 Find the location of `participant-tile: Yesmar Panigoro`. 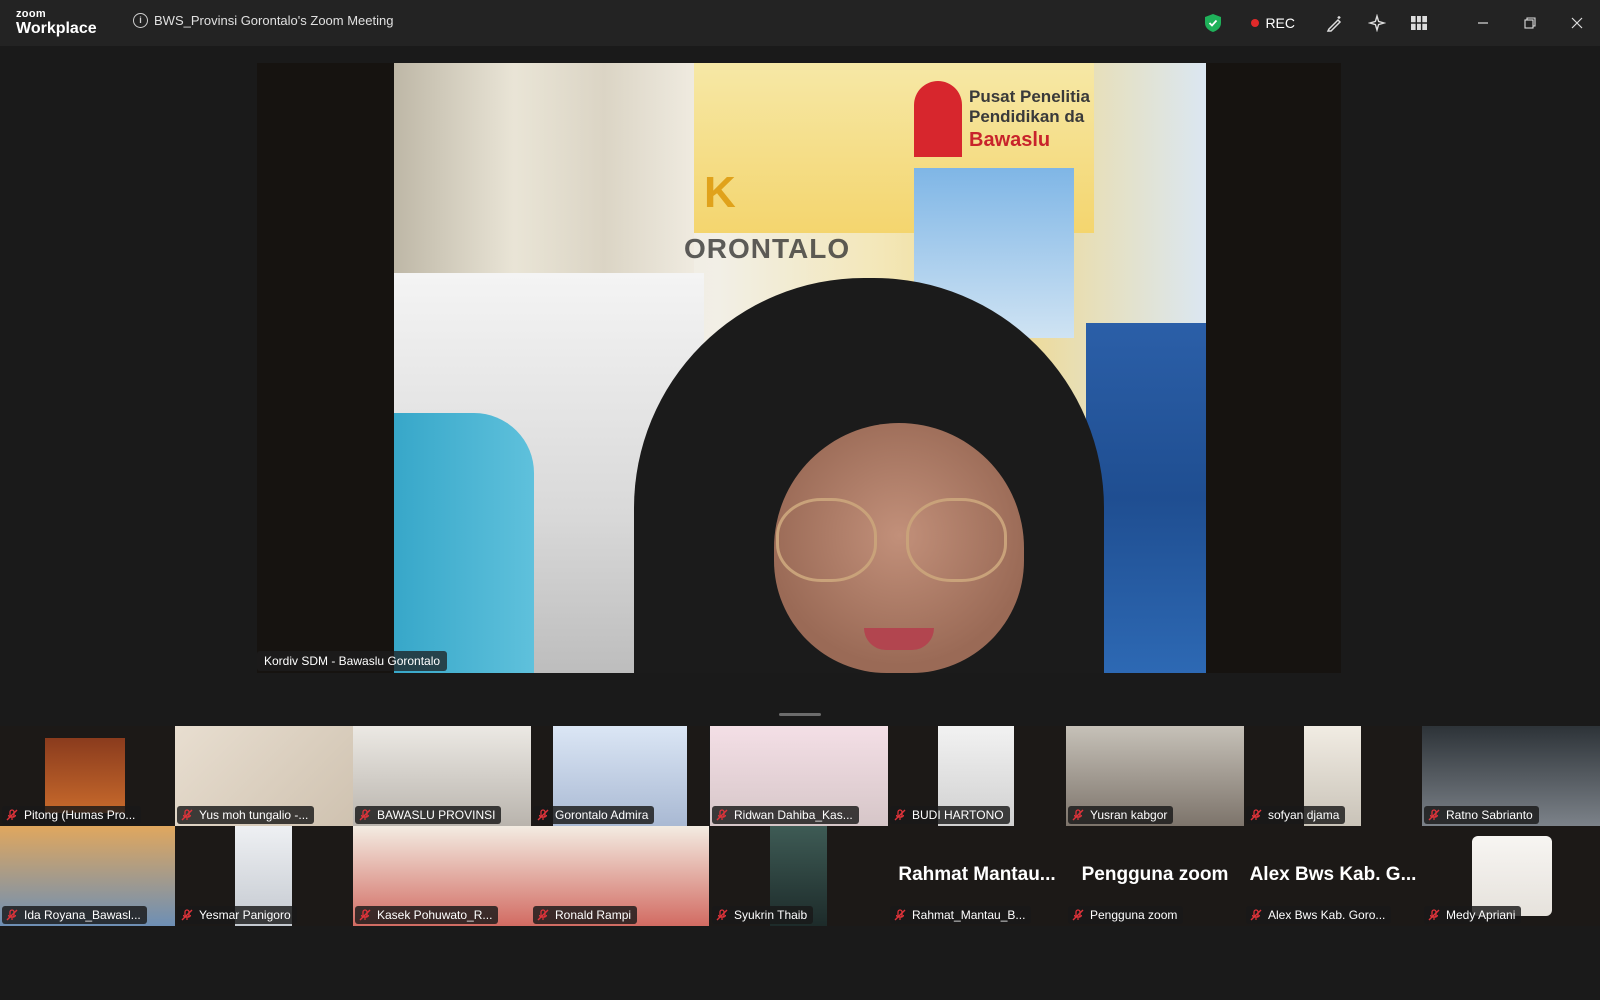

participant-tile: Yesmar Panigoro is located at coordinates (264, 876).